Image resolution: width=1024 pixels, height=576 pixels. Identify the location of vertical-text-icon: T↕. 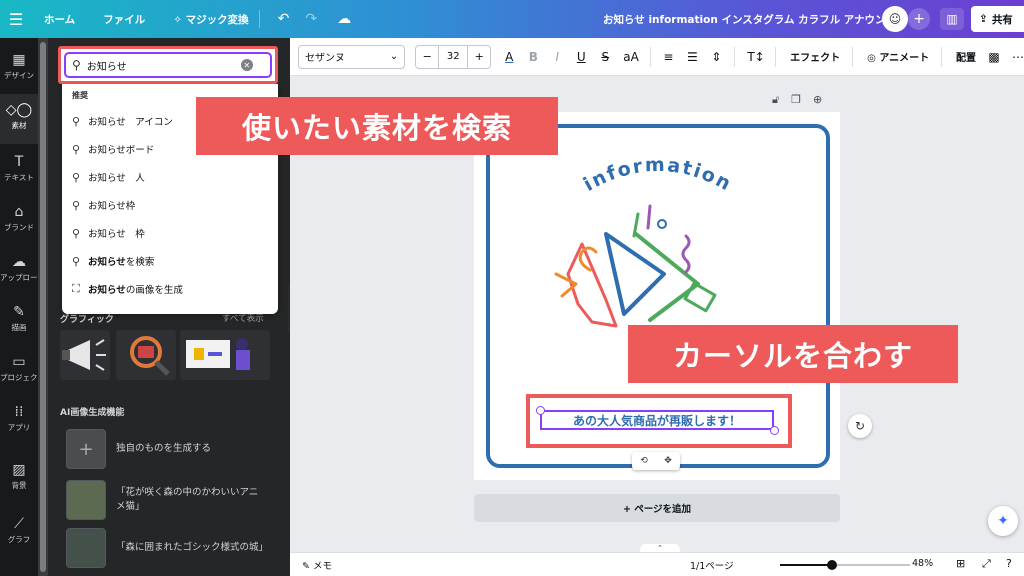
(755, 57).